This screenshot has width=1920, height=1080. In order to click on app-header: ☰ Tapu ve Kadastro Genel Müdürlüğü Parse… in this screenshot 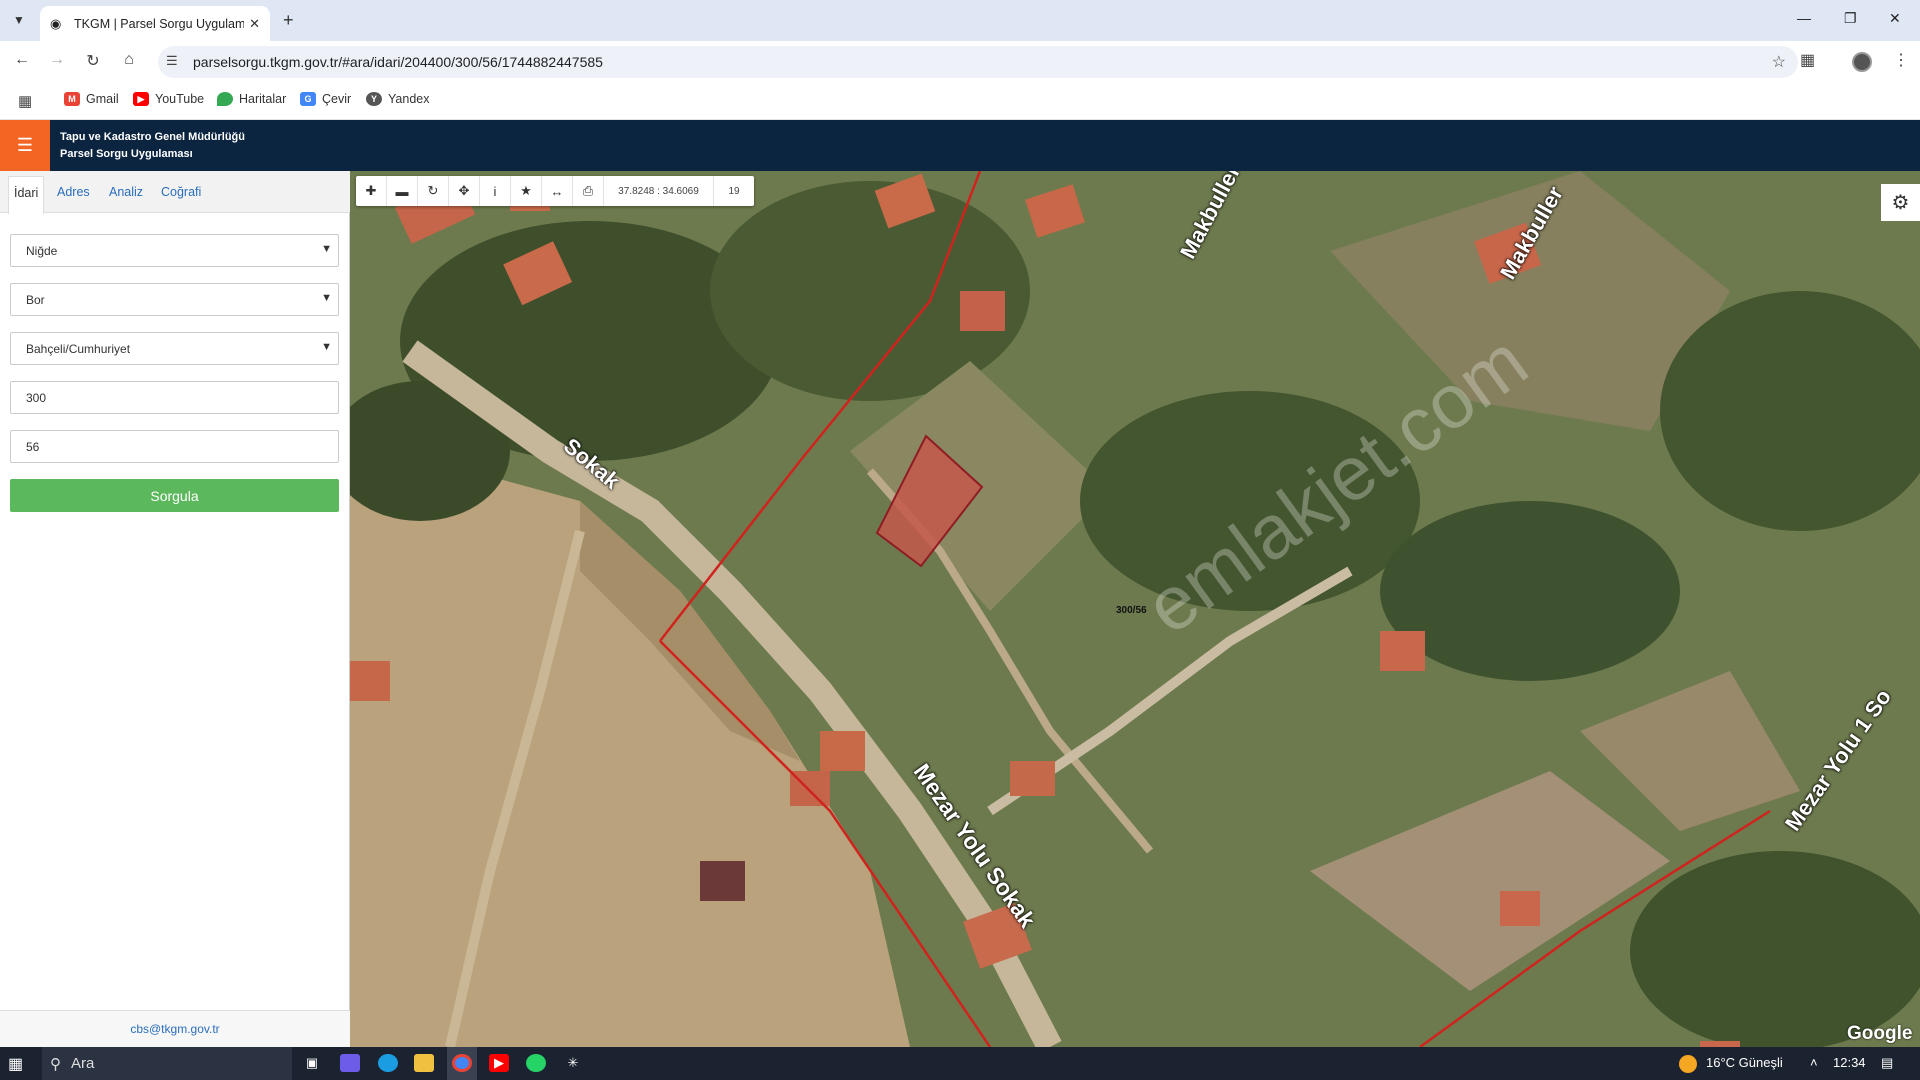, I will do `click(960, 145)`.